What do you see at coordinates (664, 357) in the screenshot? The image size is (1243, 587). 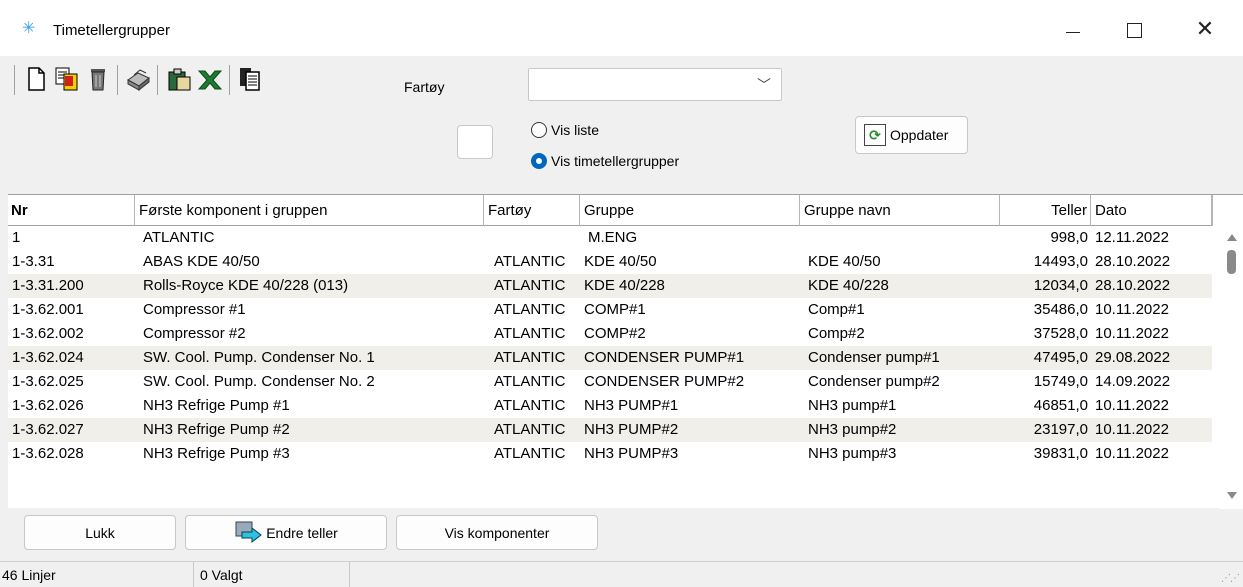 I see `cell-gruppe: CONDENSER PUMP#1` at bounding box center [664, 357].